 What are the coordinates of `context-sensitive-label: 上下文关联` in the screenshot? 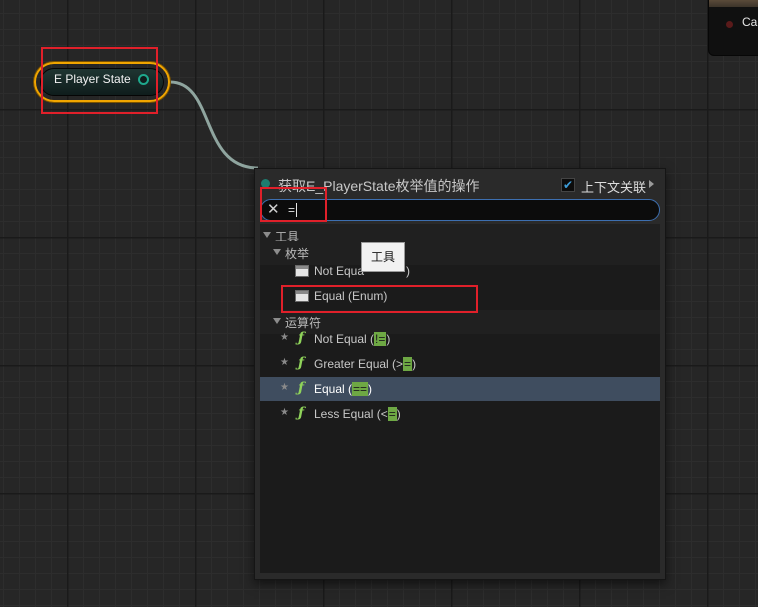 It's located at (613, 186).